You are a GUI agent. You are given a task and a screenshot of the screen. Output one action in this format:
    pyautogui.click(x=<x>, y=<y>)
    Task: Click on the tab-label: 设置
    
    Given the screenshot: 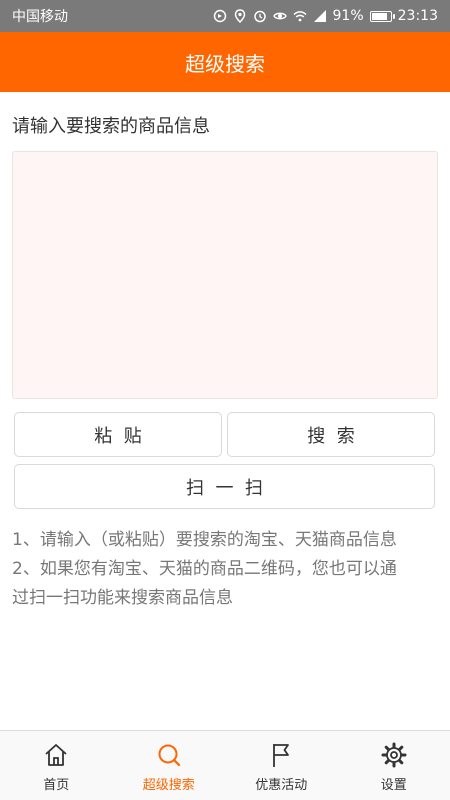 What is the action you would take?
    pyautogui.click(x=393, y=785)
    